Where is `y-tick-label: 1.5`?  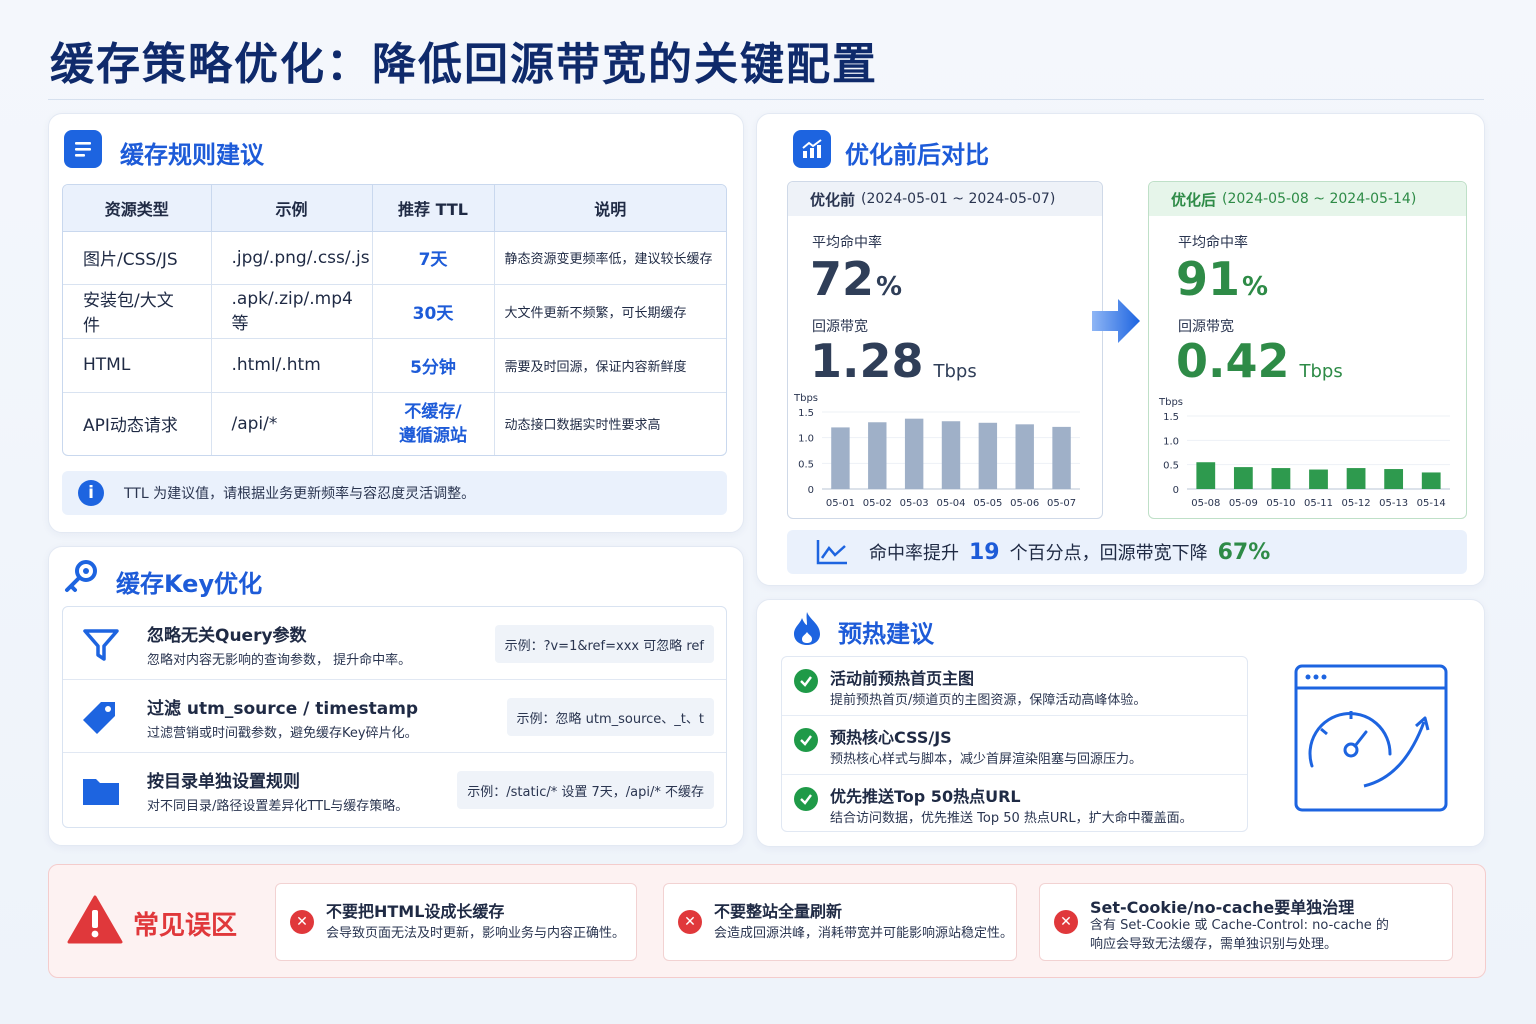
y-tick-label: 1.5 is located at coordinates (1171, 417).